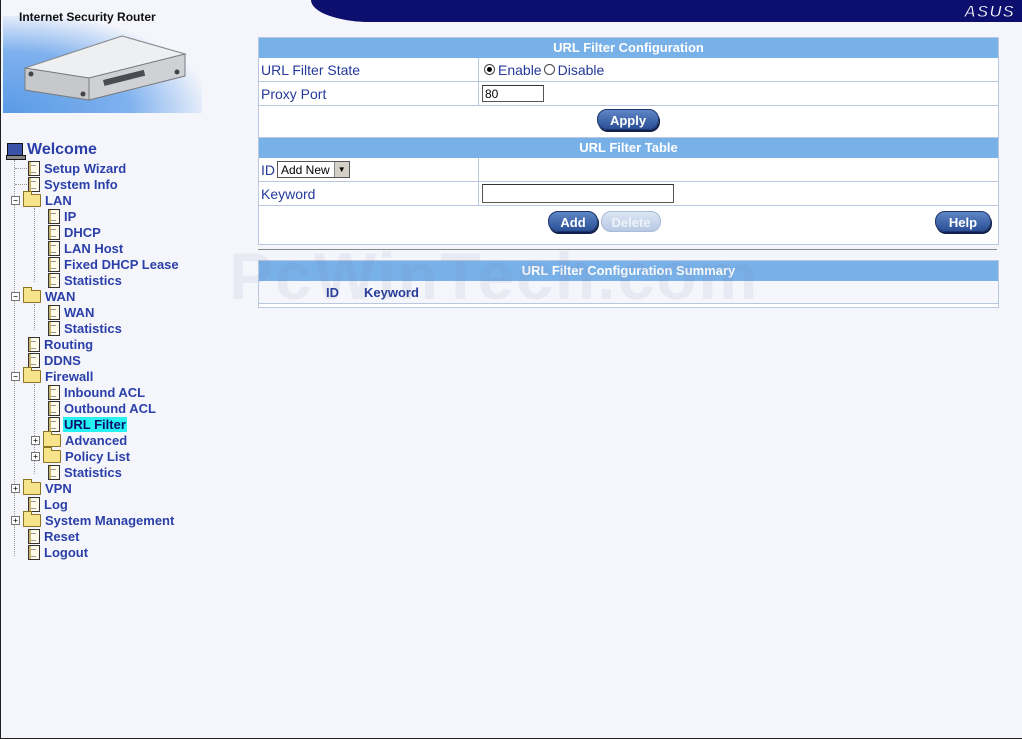 The width and height of the screenshot is (1022, 739). What do you see at coordinates (96, 440) in the screenshot?
I see `sidebar-item-label: Advanced` at bounding box center [96, 440].